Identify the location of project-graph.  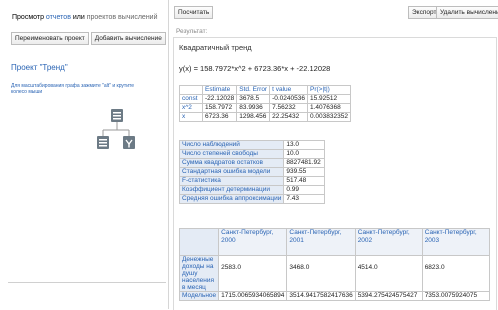
(115, 133).